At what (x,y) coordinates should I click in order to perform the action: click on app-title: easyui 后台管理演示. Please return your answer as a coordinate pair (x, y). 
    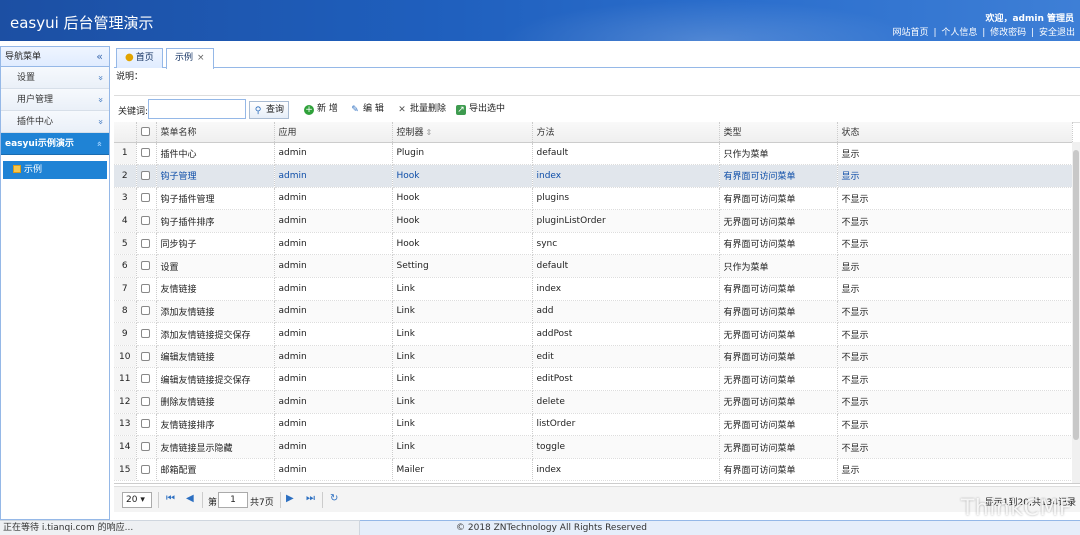
    Looking at the image, I should click on (82, 23).